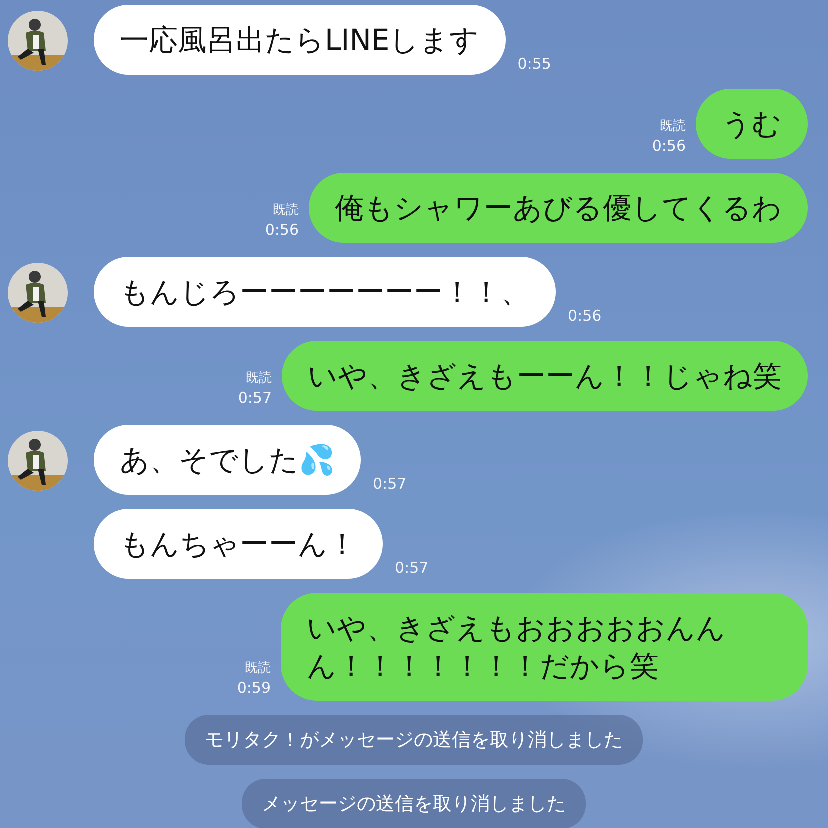 Image resolution: width=828 pixels, height=828 pixels. I want to click on timestamp: 0:59, so click(254, 688).